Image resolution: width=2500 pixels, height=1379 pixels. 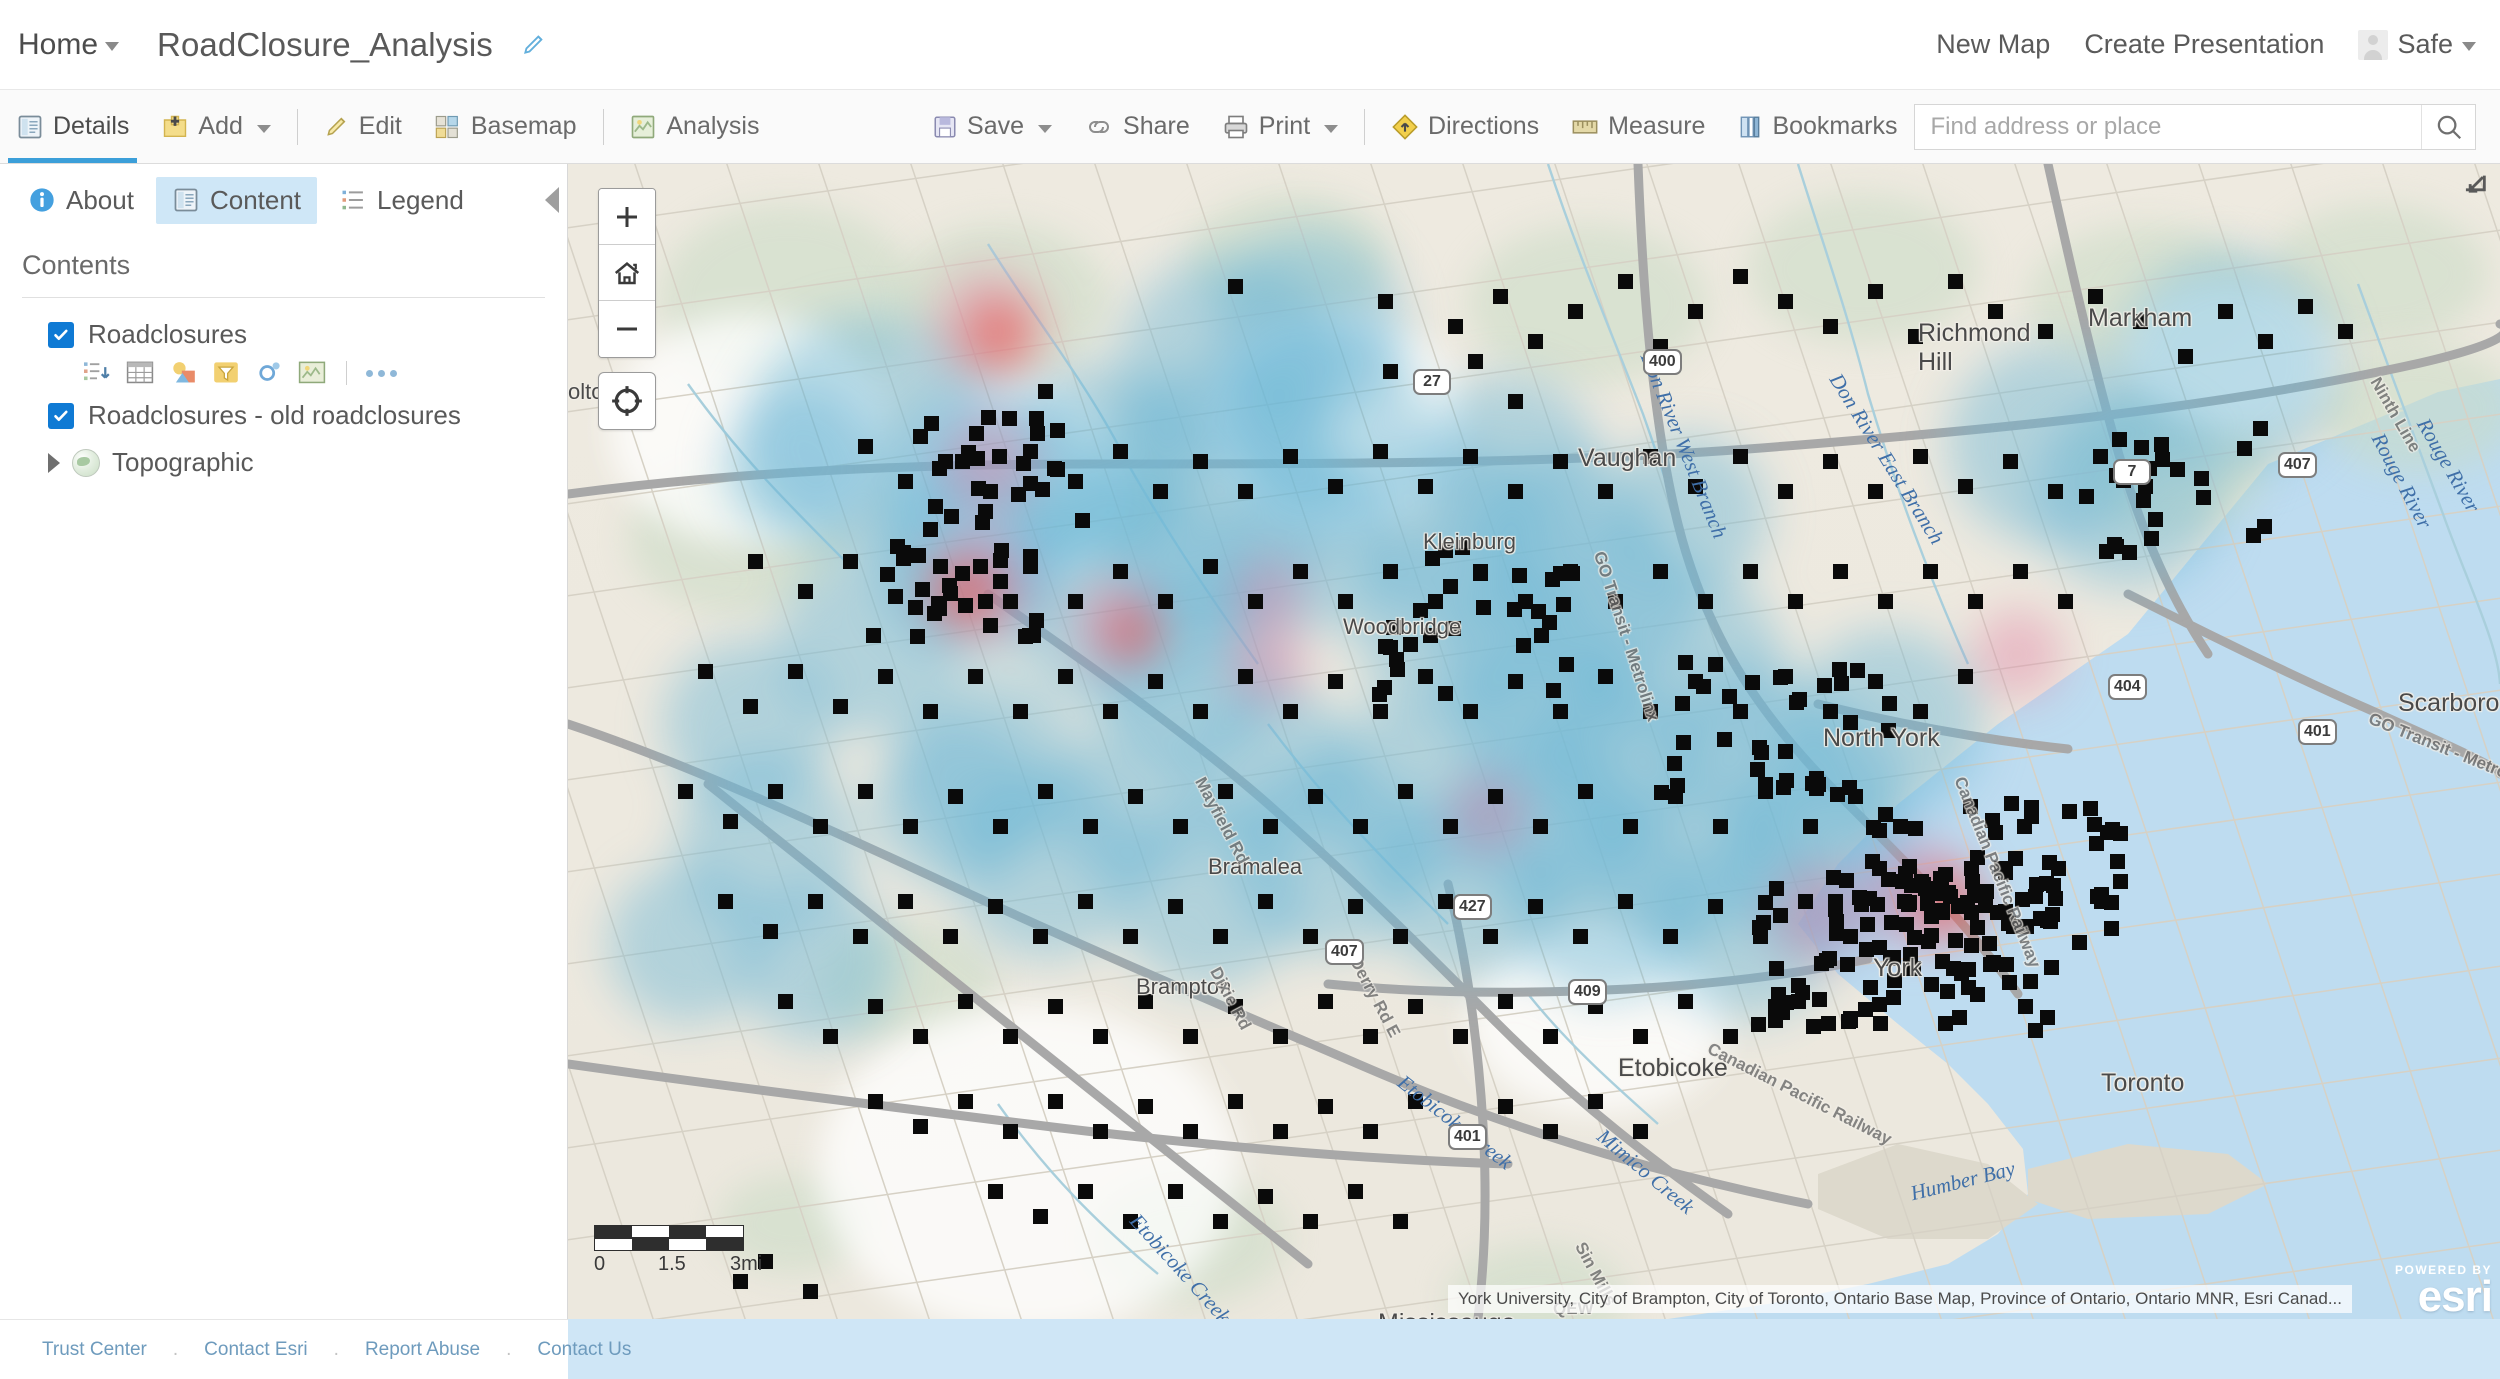 What do you see at coordinates (1156, 126) in the screenshot?
I see `share-label: Share` at bounding box center [1156, 126].